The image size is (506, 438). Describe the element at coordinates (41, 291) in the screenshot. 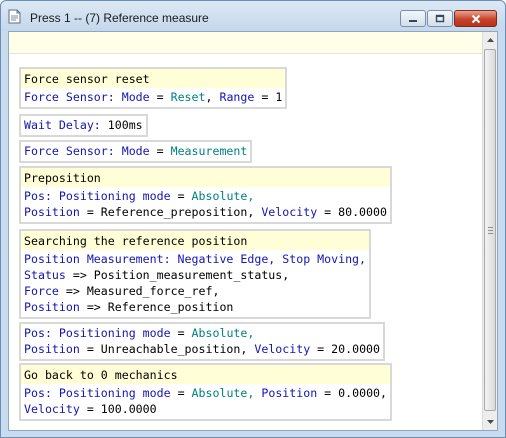

I see `keyword-token: Force` at that location.